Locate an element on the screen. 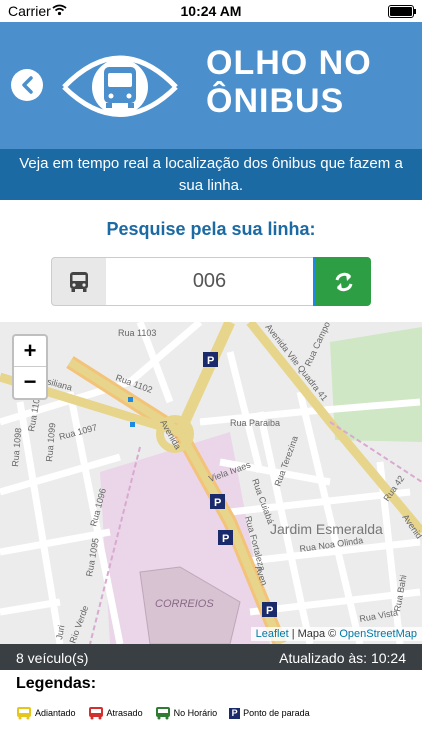  bus-addon is located at coordinates (79, 281).